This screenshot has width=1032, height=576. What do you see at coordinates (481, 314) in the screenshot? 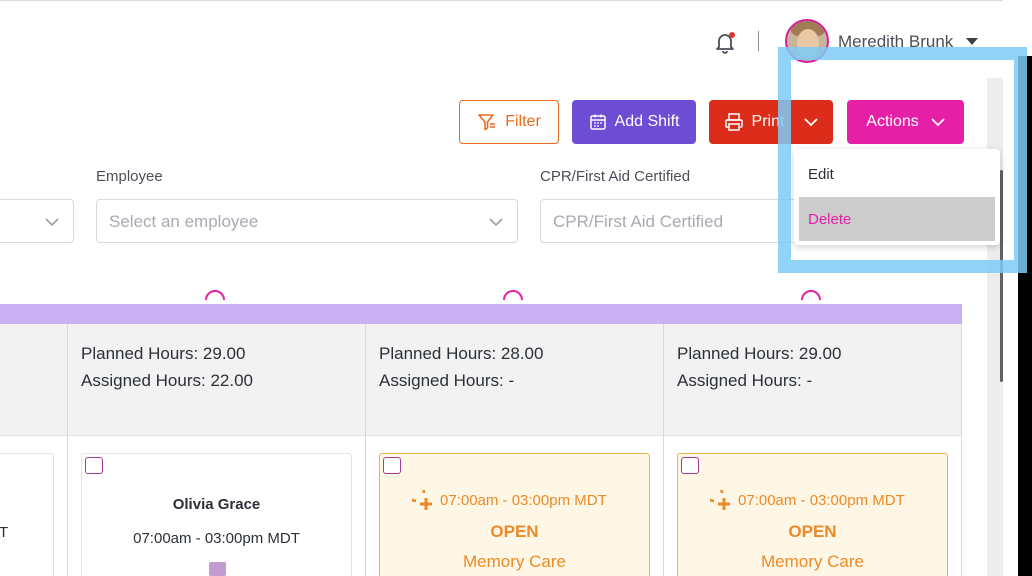
I see `day-header-bar` at bounding box center [481, 314].